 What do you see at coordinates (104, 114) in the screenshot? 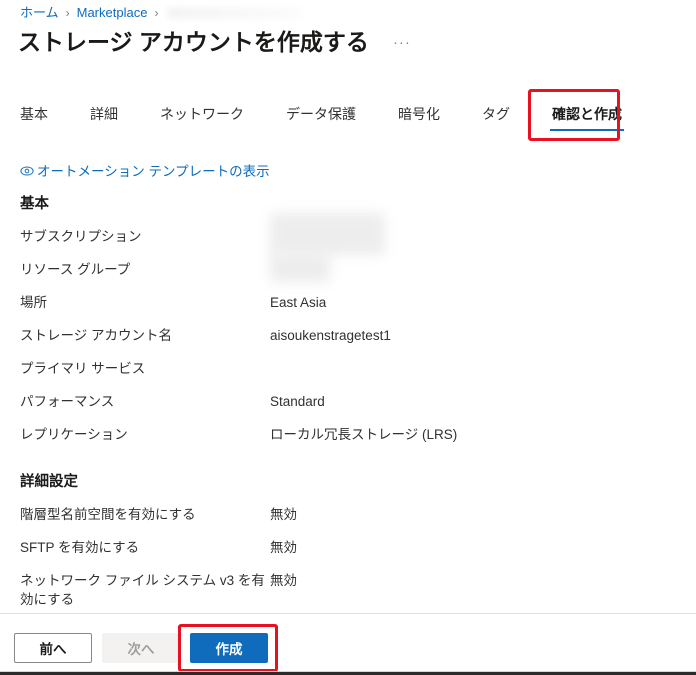
I see `tab-label: 詳細` at bounding box center [104, 114].